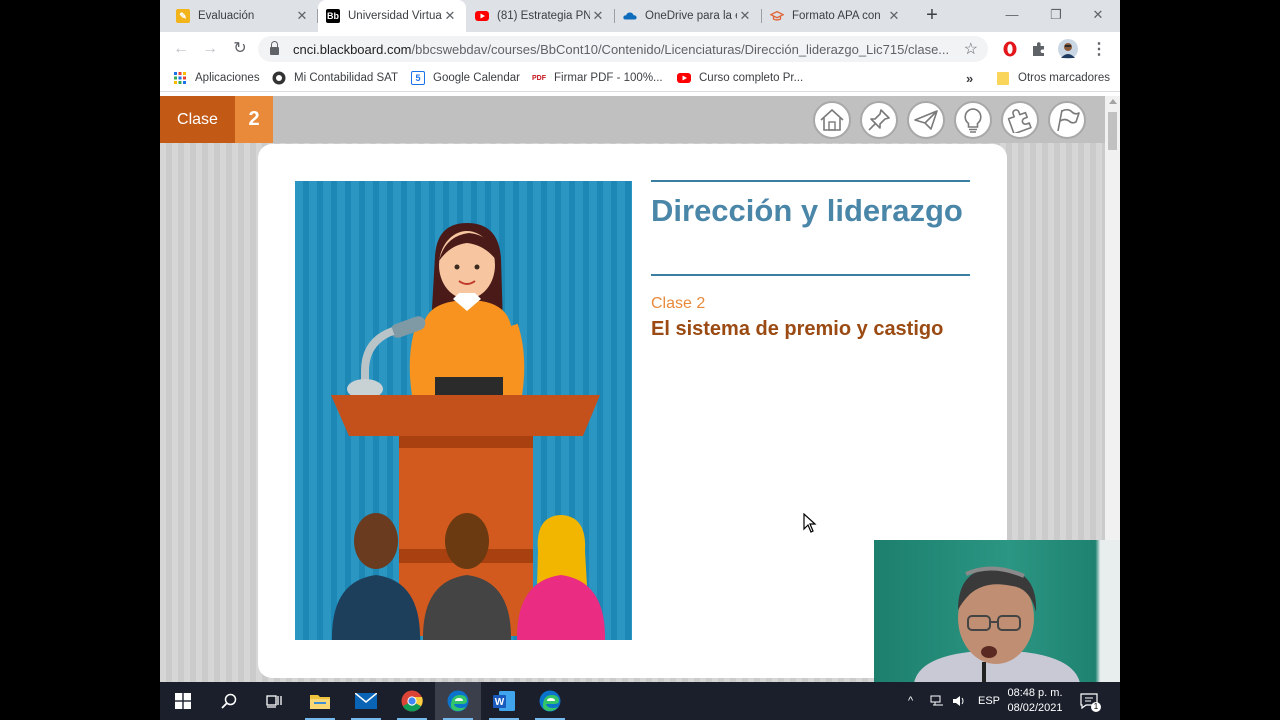 The height and width of the screenshot is (720, 1280). Describe the element at coordinates (476, 78) in the screenshot. I see `bookmark-label: Google Calendar` at that location.